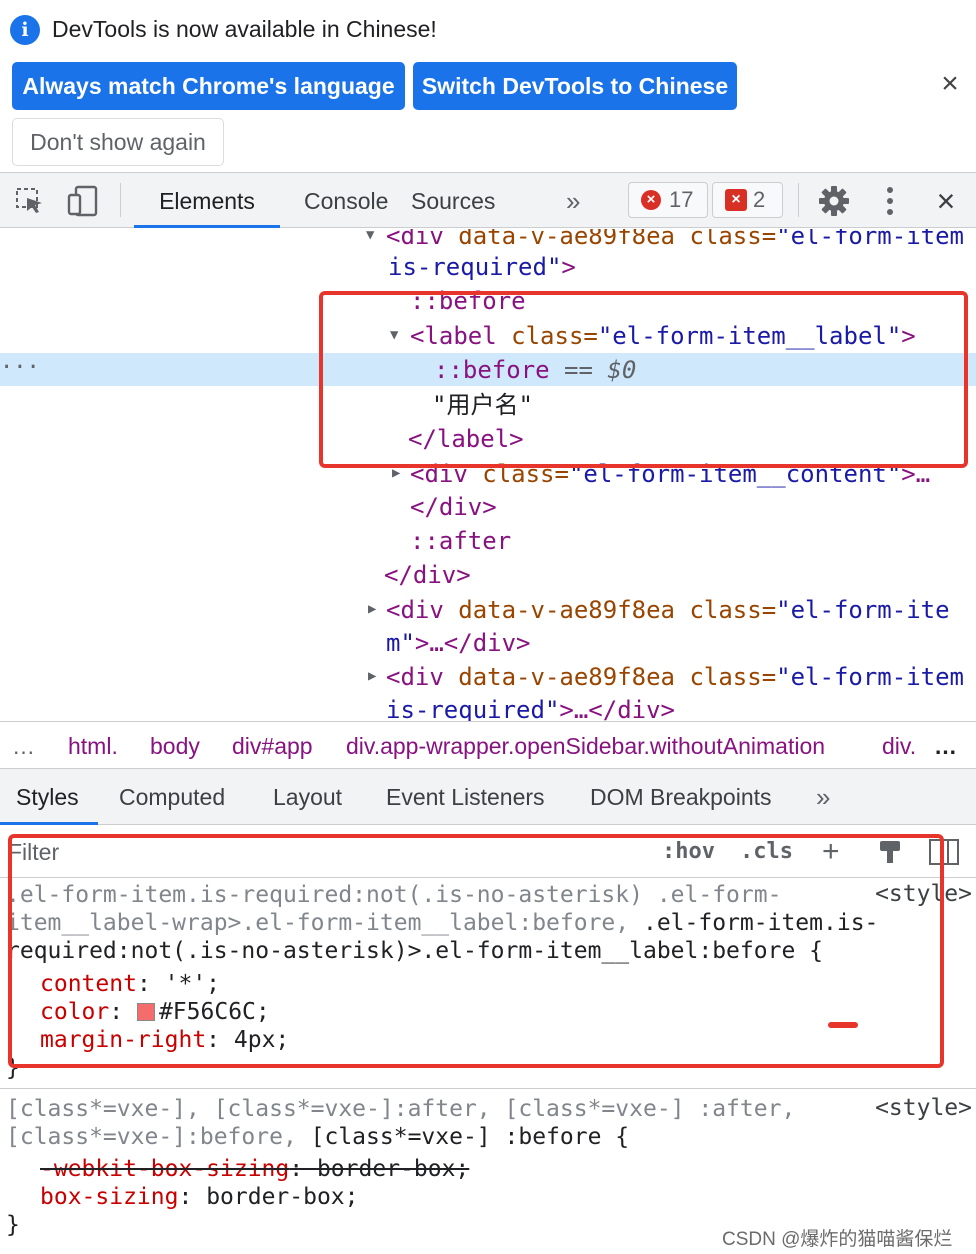 Image resolution: width=976 pixels, height=1254 pixels. I want to click on devtools-toolbar: Elements Console Sources » × 17 × 2 ×, so click(488, 200).